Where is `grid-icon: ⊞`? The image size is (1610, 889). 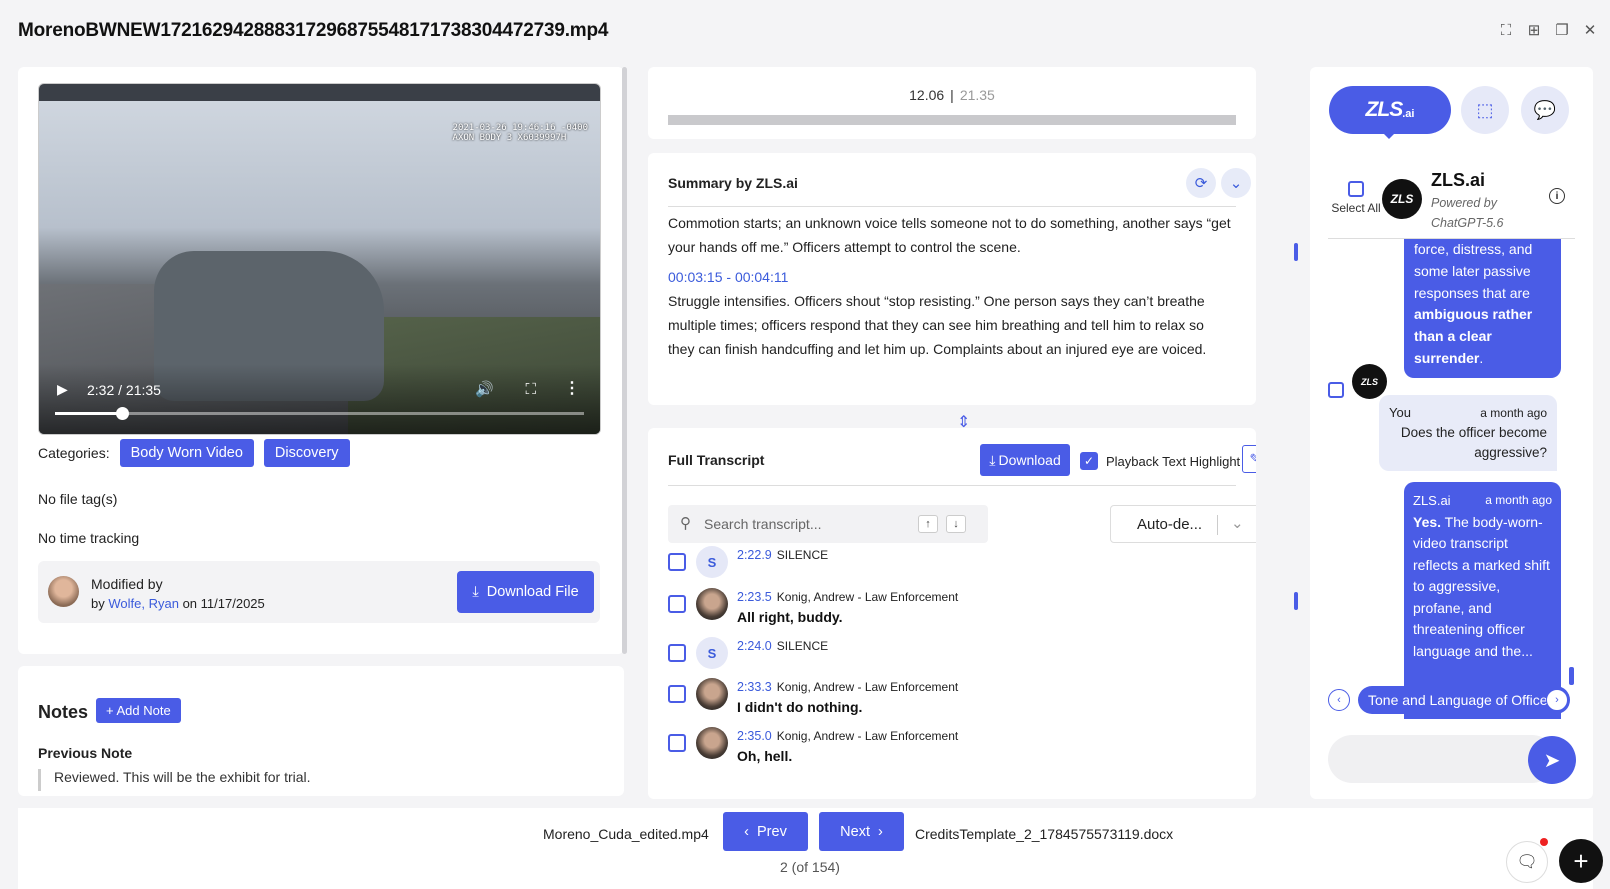
grid-icon: ⊞ is located at coordinates (1534, 30).